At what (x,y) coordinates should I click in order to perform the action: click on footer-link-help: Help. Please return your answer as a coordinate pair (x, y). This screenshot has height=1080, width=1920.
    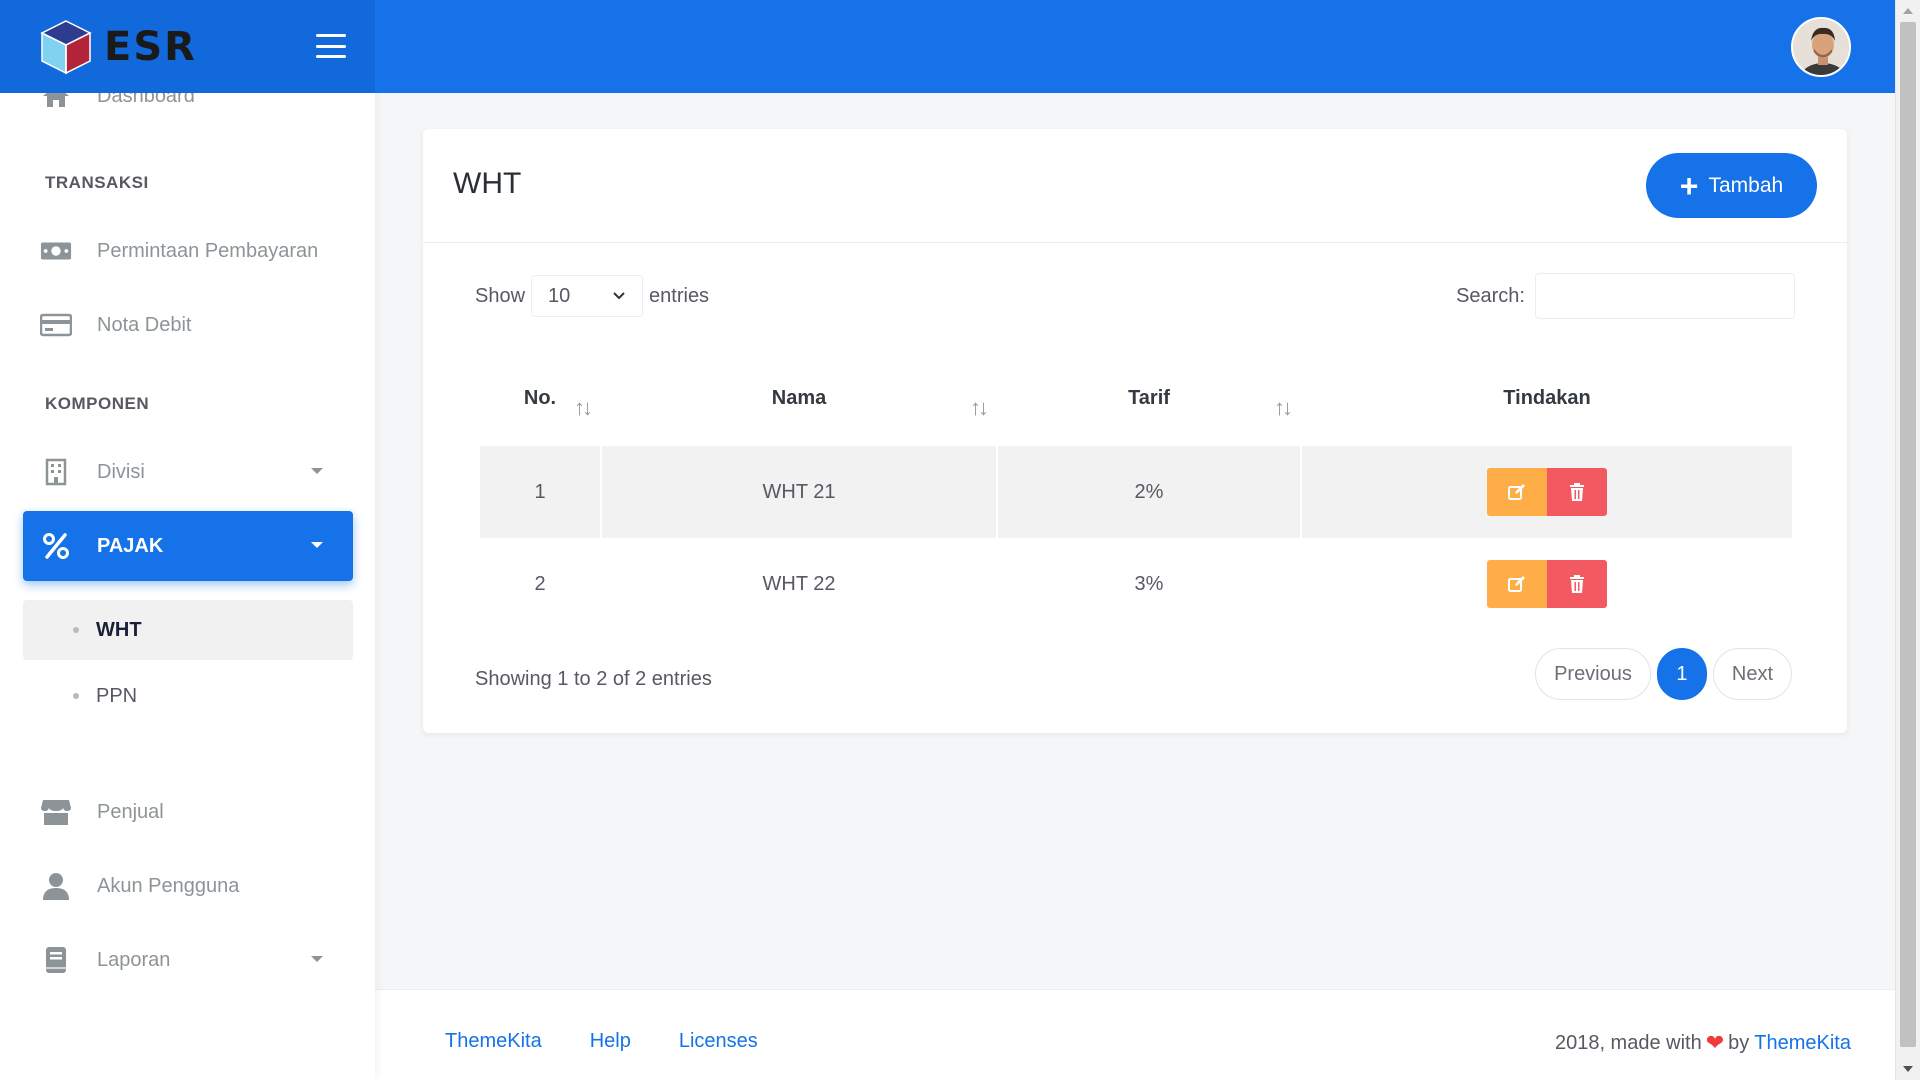
    Looking at the image, I should click on (610, 1041).